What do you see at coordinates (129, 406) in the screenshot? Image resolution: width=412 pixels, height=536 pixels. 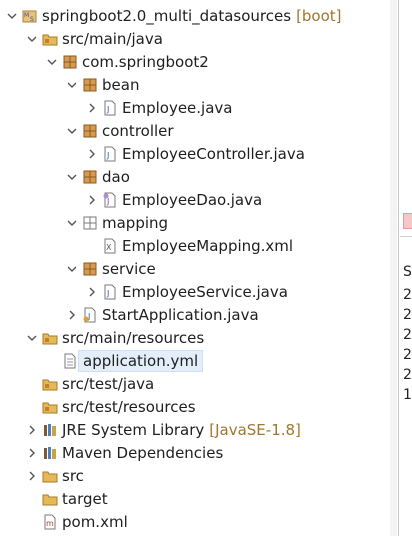 I see `tree-item-label: src/test/resources` at bounding box center [129, 406].